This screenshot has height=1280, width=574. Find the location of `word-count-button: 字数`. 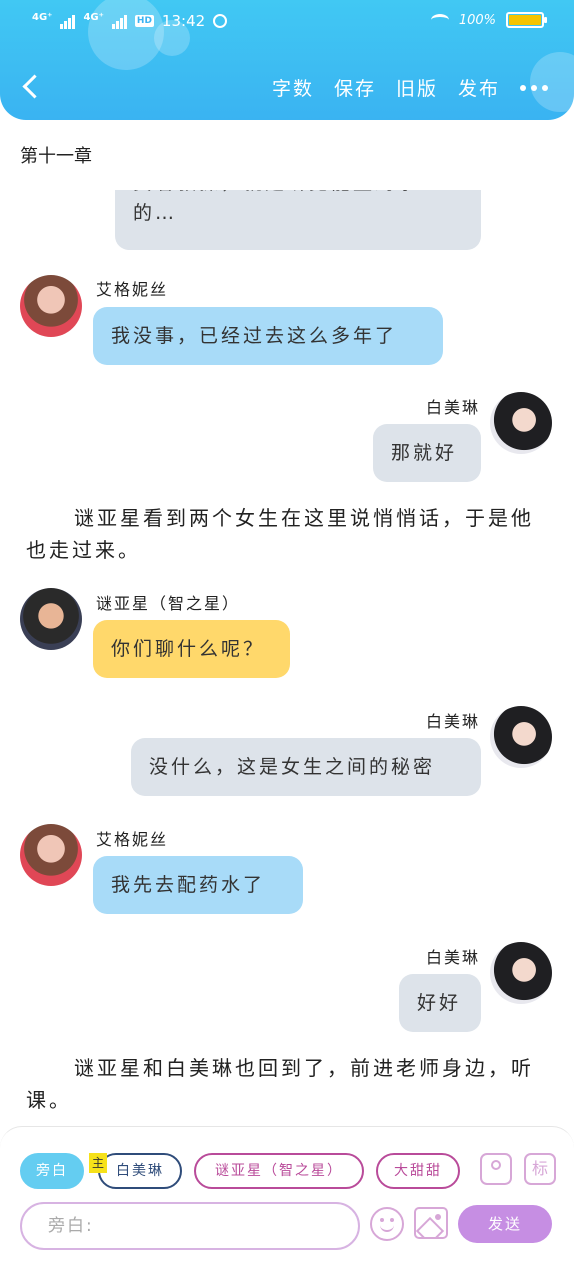

word-count-button: 字数 is located at coordinates (293, 87).